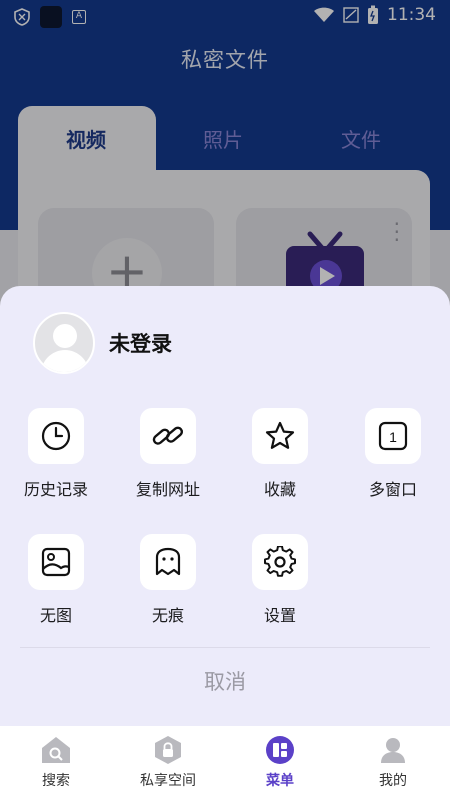 Image resolution: width=450 pixels, height=800 pixels. I want to click on search-home-icon, so click(56, 750).